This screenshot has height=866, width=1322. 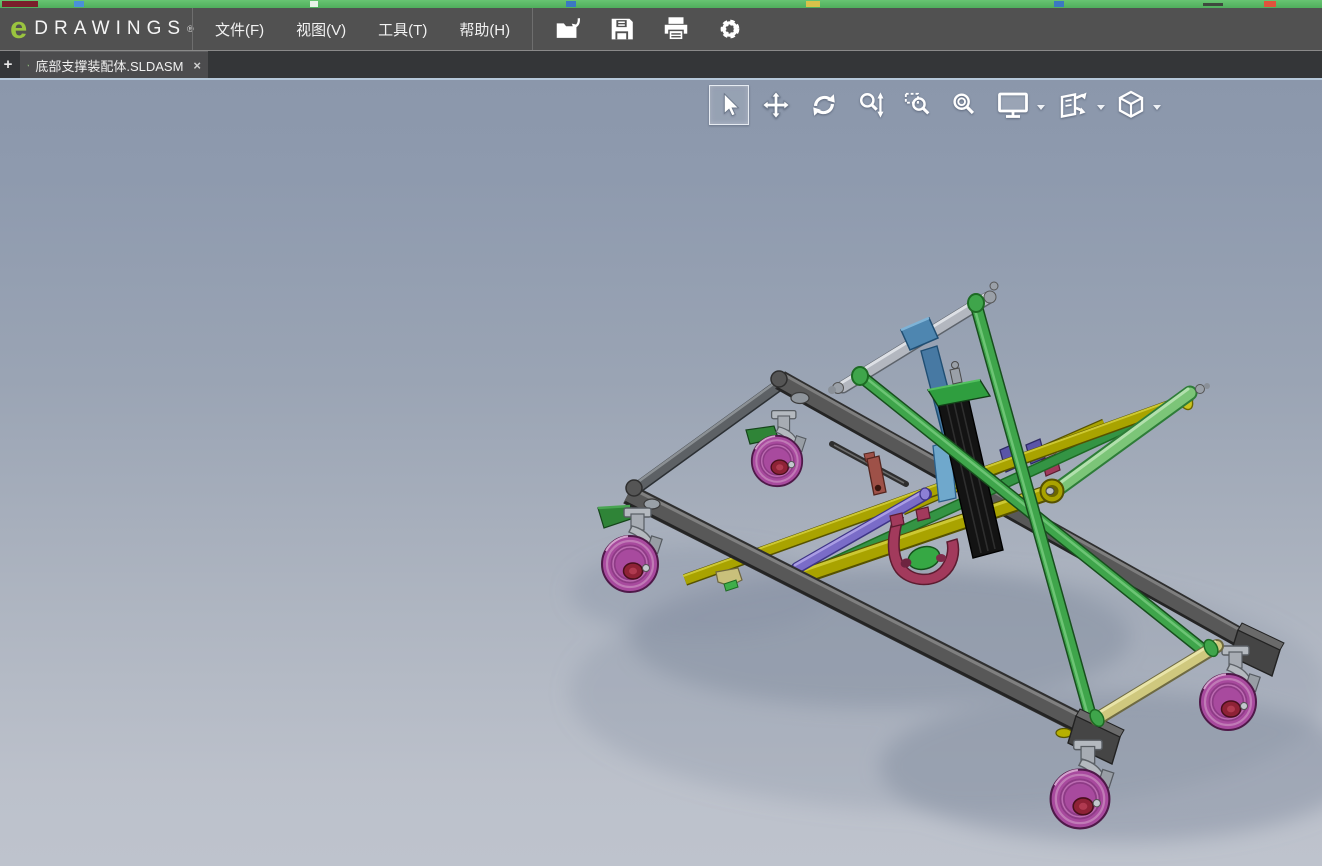 I want to click on cube-icon, so click(x=1131, y=104).